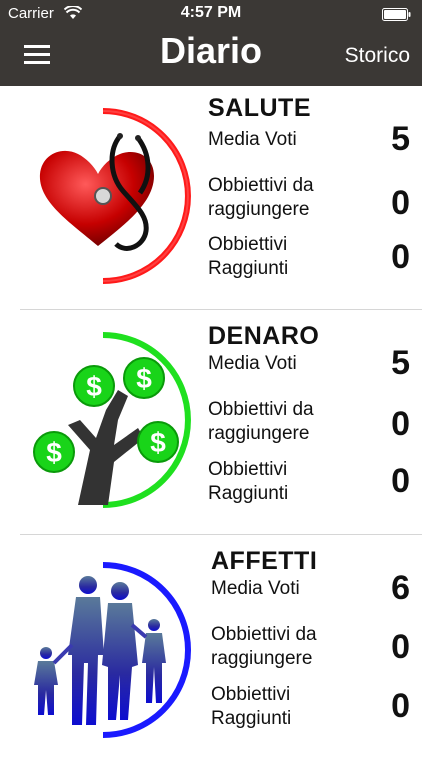  Describe the element at coordinates (377, 56) in the screenshot. I see `storico-button: Storico` at that location.